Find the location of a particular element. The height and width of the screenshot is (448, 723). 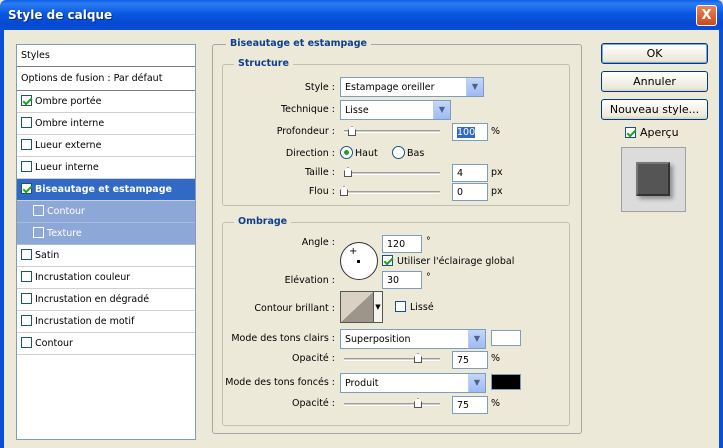

blur-input: 0 is located at coordinates (470, 192).